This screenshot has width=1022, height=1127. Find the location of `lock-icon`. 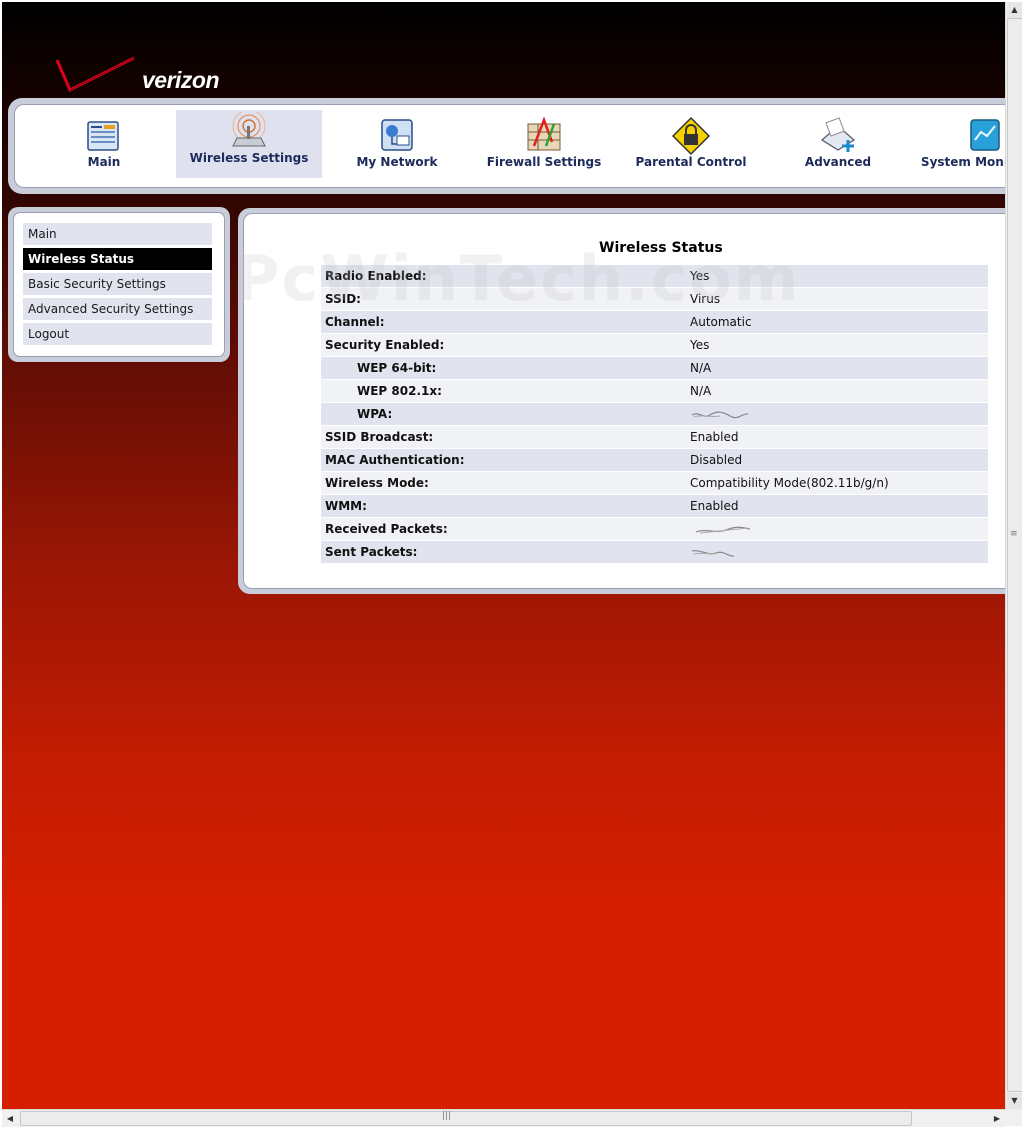

lock-icon is located at coordinates (691, 136).